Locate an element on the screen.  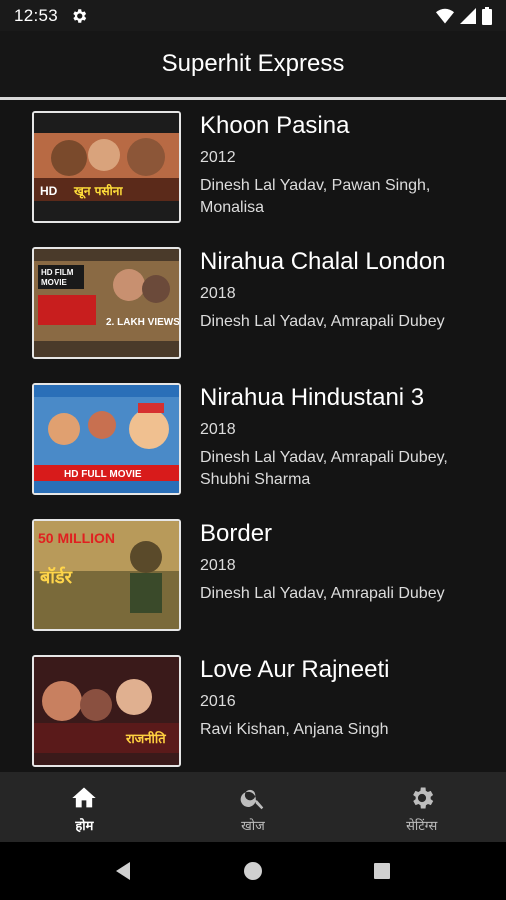
search-icon is located at coordinates (252, 799).